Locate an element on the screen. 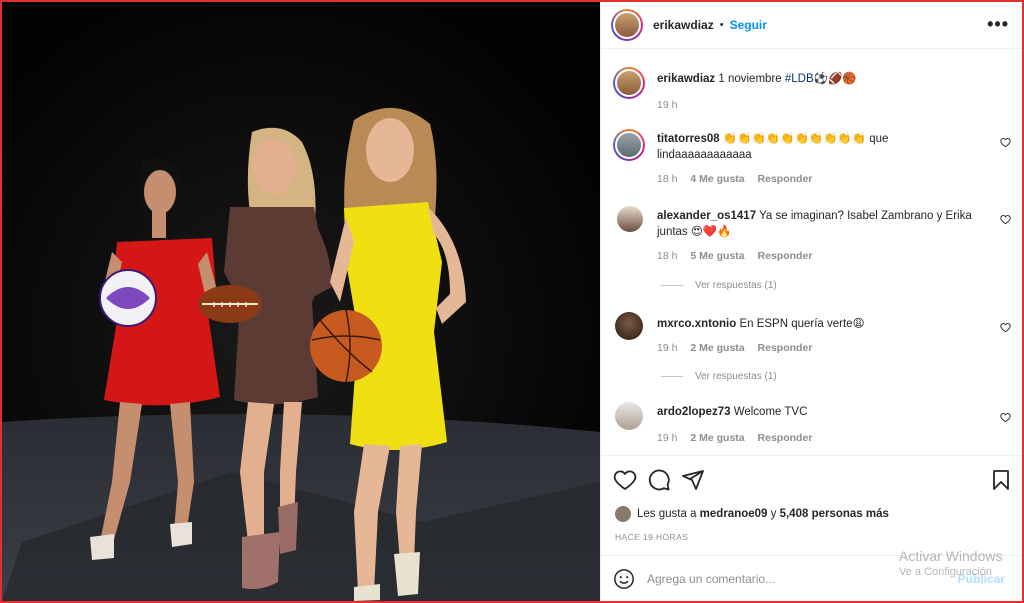  heart-icon is located at coordinates (625, 480).